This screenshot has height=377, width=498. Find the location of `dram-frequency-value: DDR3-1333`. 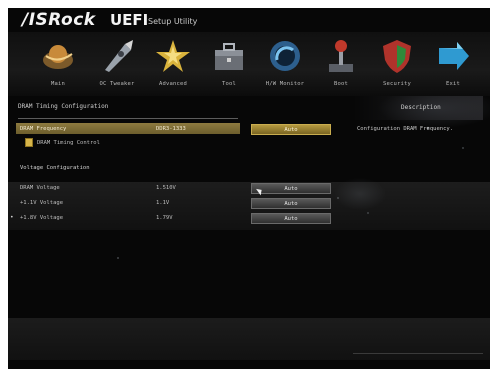

dram-frequency-value: DDR3-1333 is located at coordinates (171, 129).